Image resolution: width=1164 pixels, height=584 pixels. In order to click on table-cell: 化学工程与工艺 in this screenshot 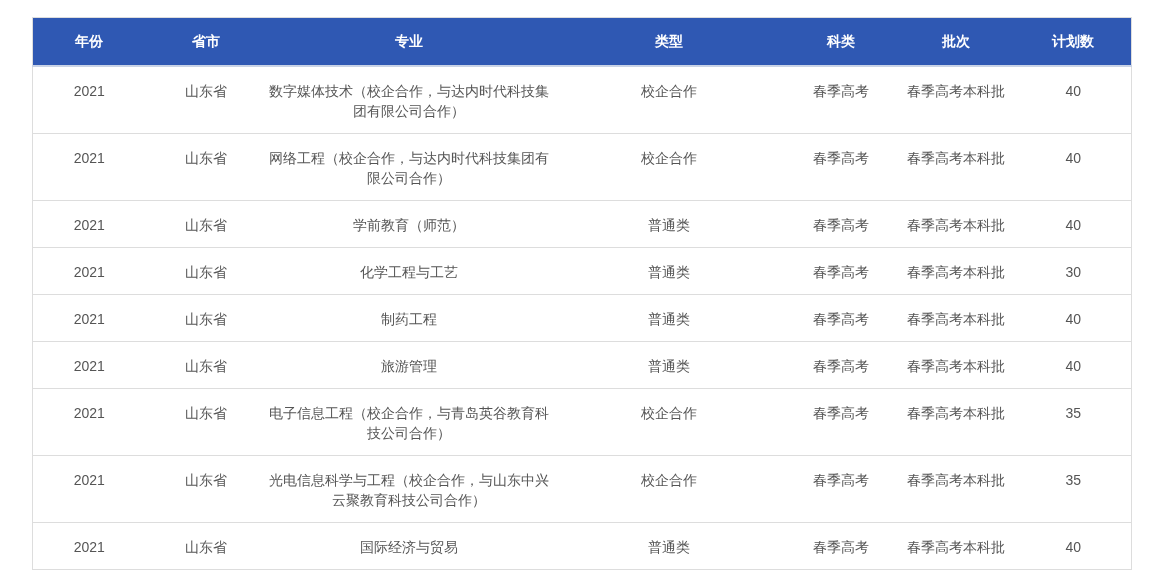, I will do `click(408, 271)`.